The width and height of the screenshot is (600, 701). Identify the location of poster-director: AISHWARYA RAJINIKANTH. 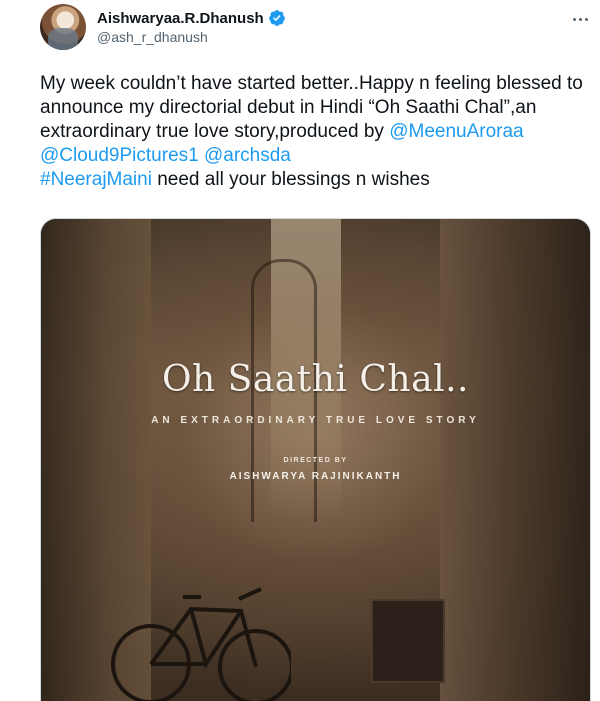
(315, 476).